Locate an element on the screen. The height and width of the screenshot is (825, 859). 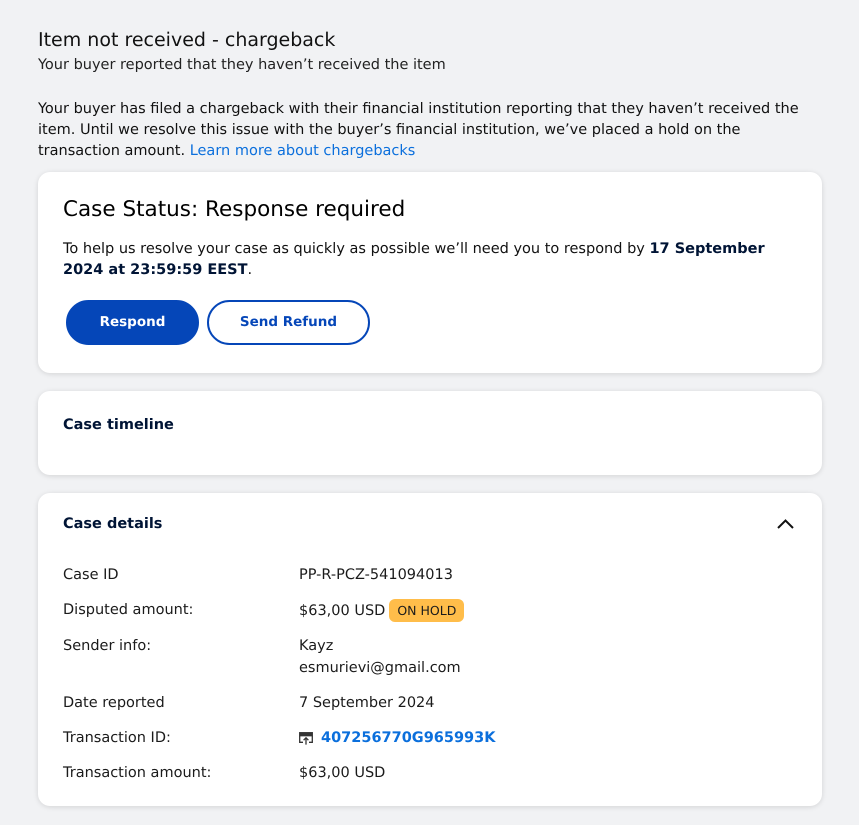
transaction-link: 407256770G965993K is located at coordinates (408, 738).